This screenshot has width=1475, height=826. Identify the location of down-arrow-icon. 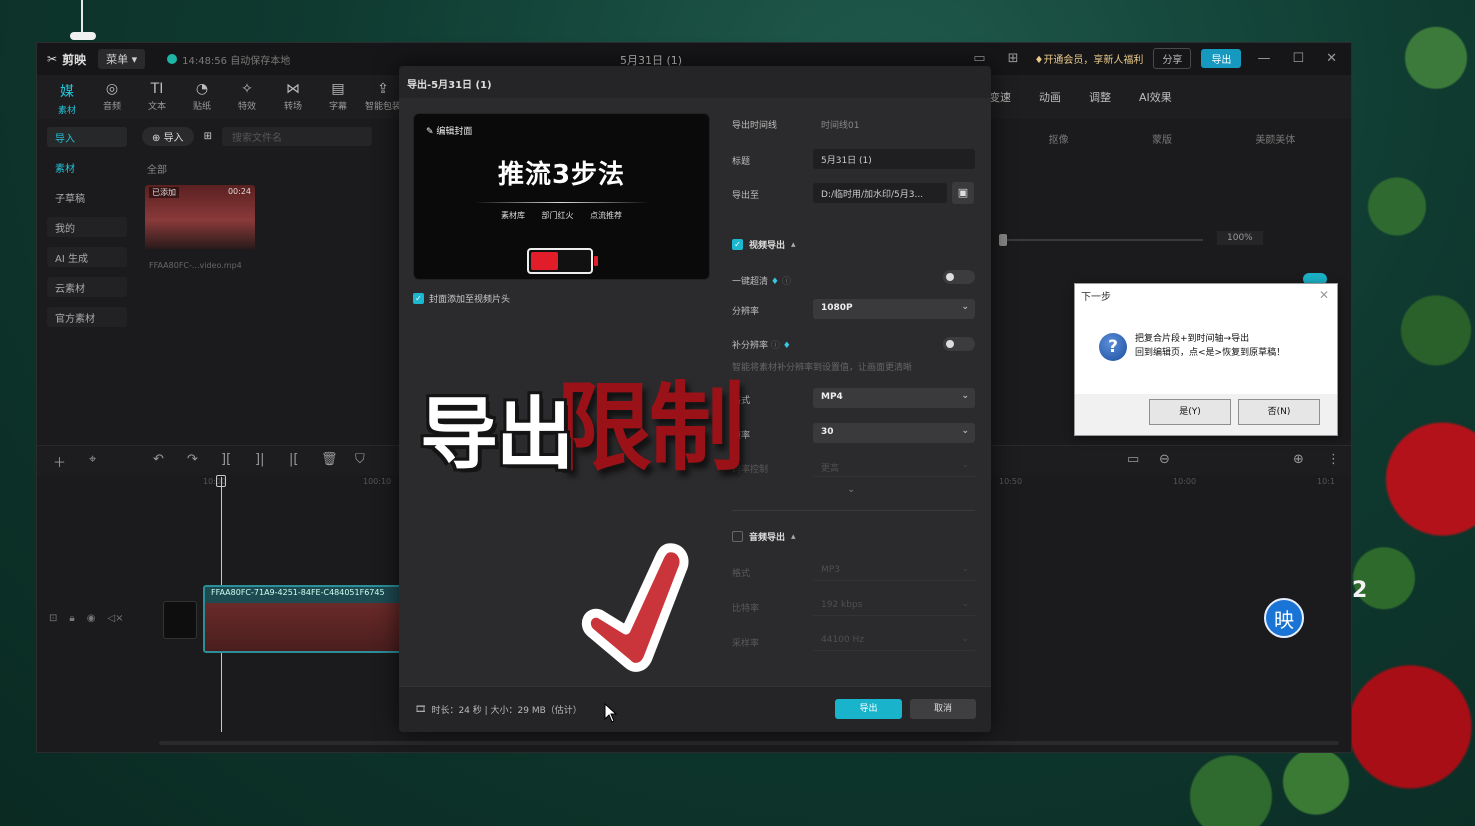
(635, 607).